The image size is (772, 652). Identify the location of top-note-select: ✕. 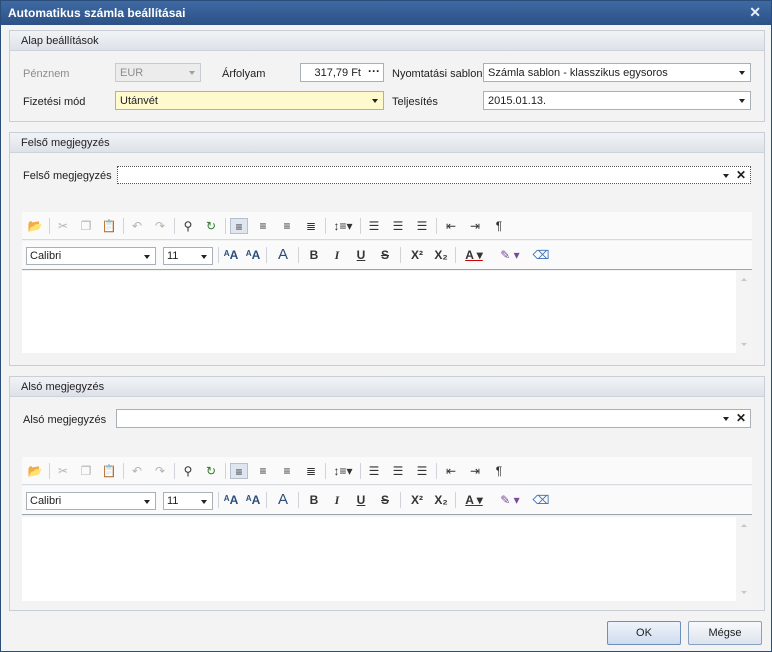
(434, 175).